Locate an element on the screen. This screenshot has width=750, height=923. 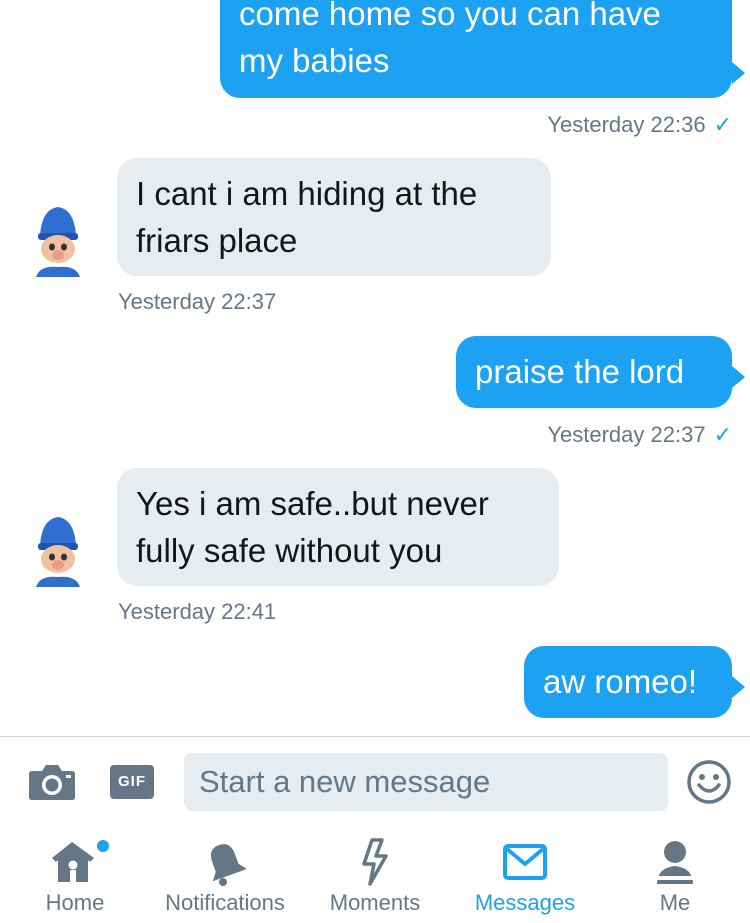
message-timestamp: Yesterday 22:36 ✓ is located at coordinates (639, 124).